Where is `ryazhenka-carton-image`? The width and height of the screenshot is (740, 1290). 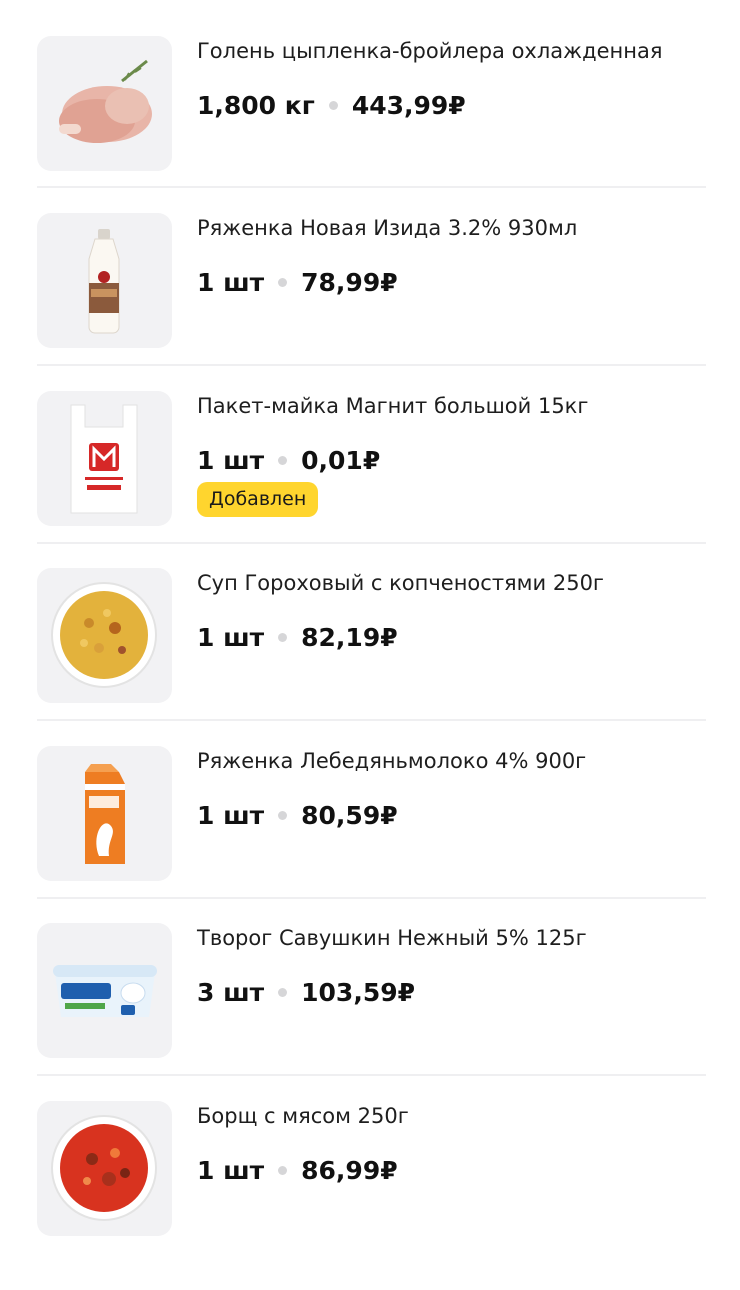
ryazhenka-carton-image is located at coordinates (104, 813).